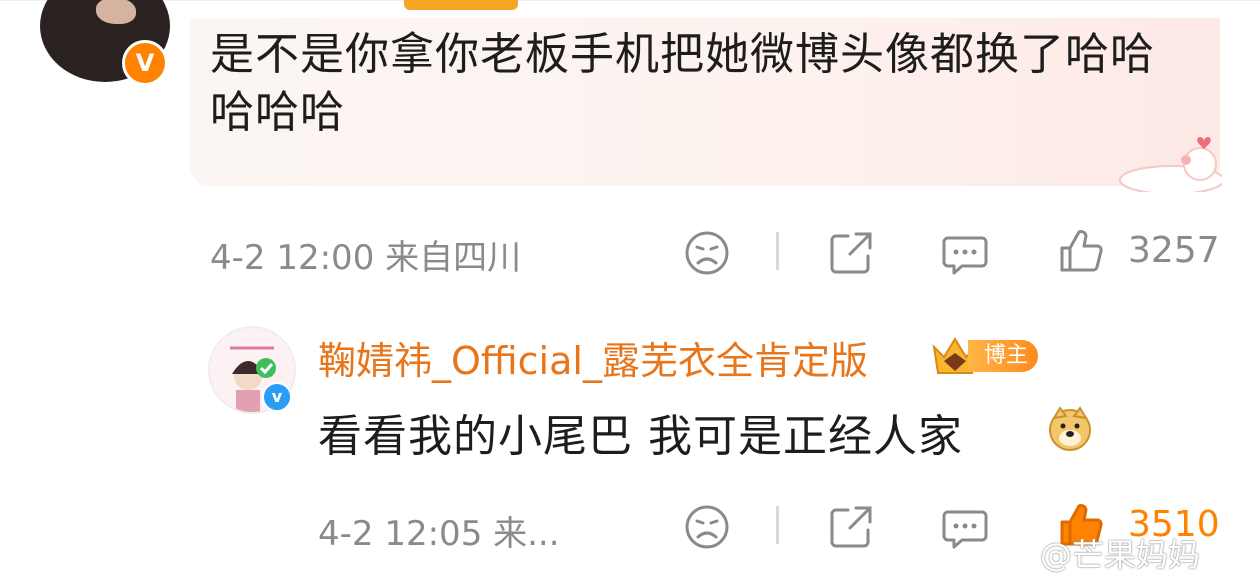 The width and height of the screenshot is (1260, 577). Describe the element at coordinates (277, 397) in the screenshot. I see `verified-badge-icon: v` at that location.